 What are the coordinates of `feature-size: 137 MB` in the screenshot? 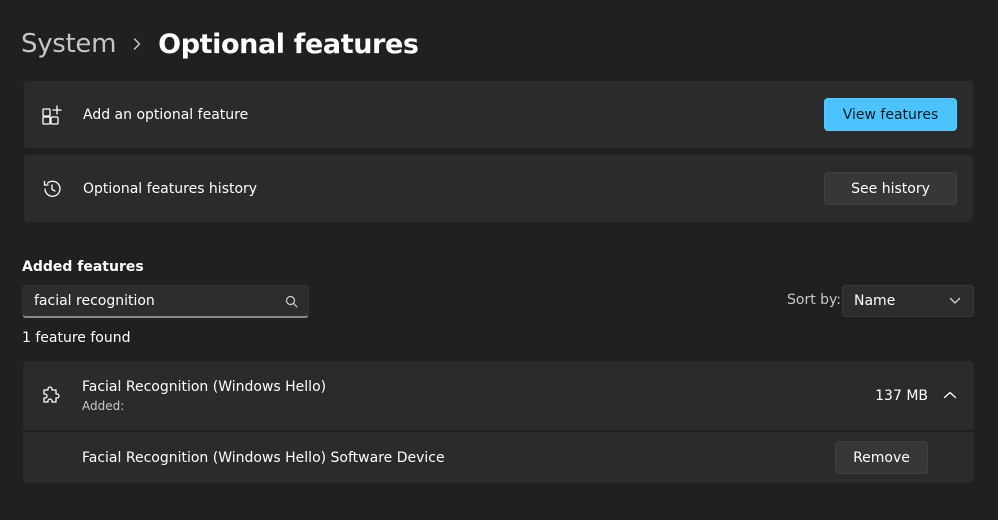 It's located at (901, 396).